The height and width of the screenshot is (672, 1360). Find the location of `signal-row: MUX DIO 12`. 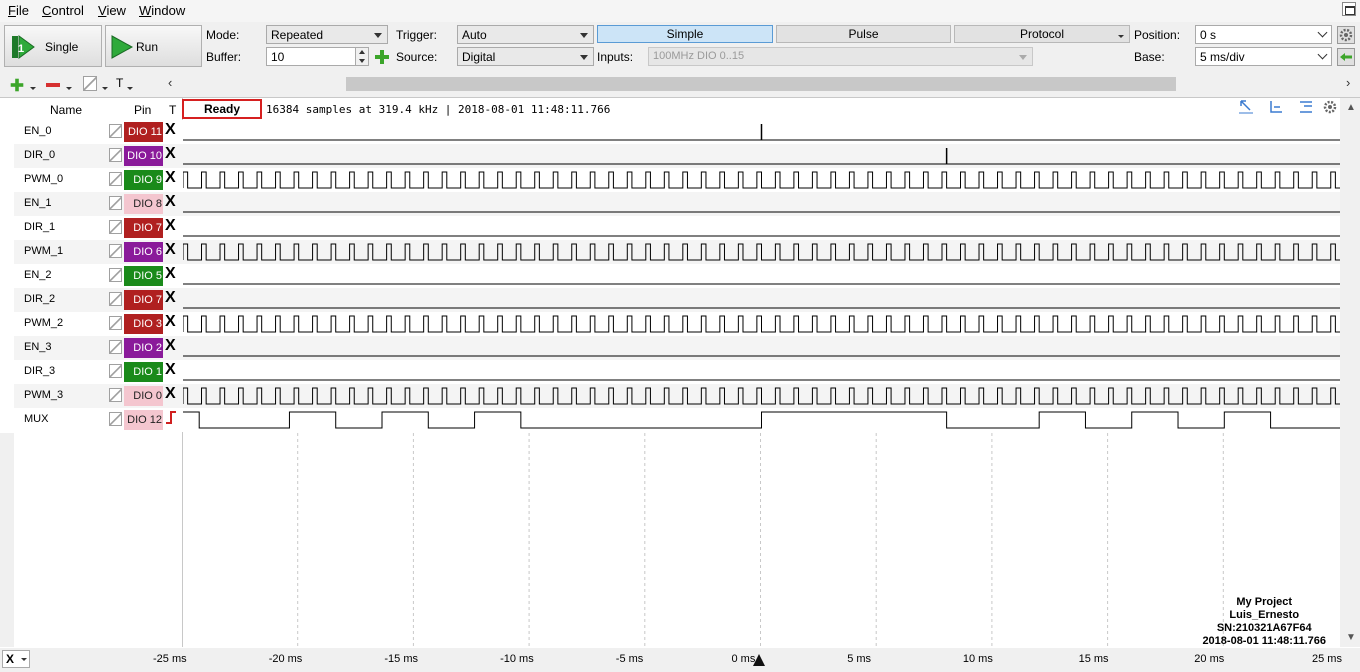

signal-row: MUX DIO 12 is located at coordinates (677, 420).